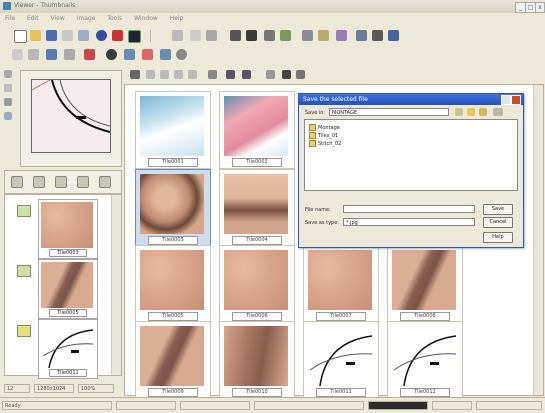 This screenshot has height=413, width=545. What do you see at coordinates (257, 360) in the screenshot?
I see `thumbnail-item: Tile0010` at bounding box center [257, 360].